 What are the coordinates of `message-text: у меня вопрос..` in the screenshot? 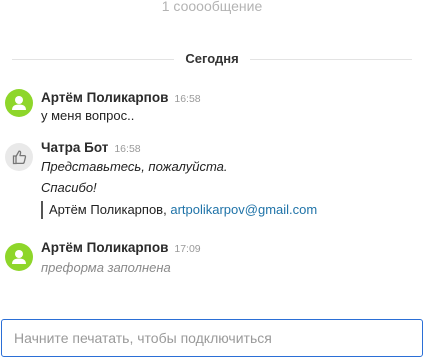 It's located at (88, 115).